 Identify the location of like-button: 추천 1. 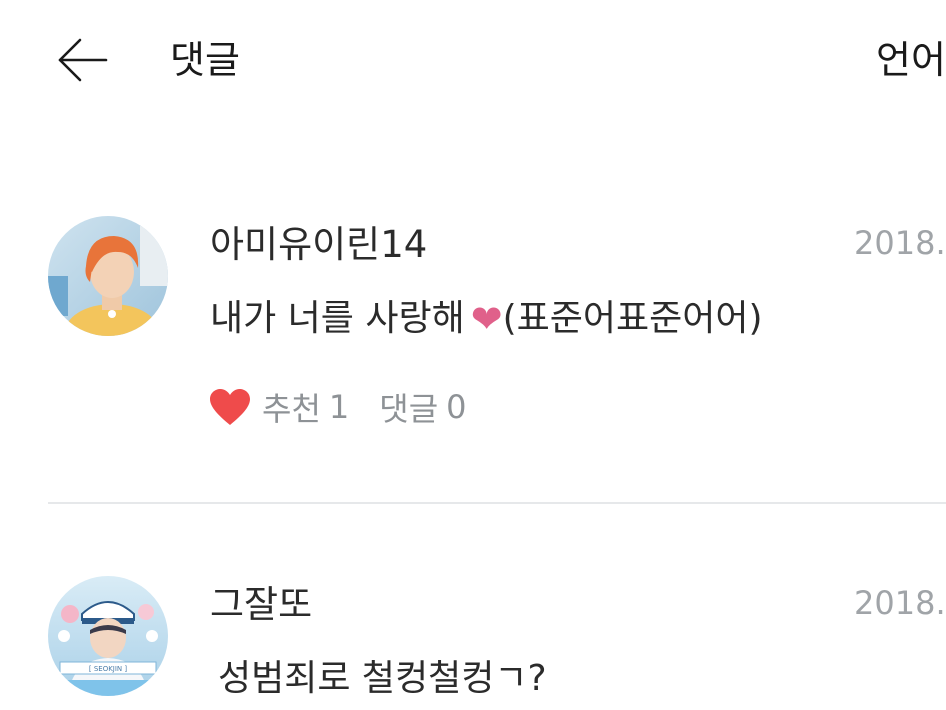
(278, 407).